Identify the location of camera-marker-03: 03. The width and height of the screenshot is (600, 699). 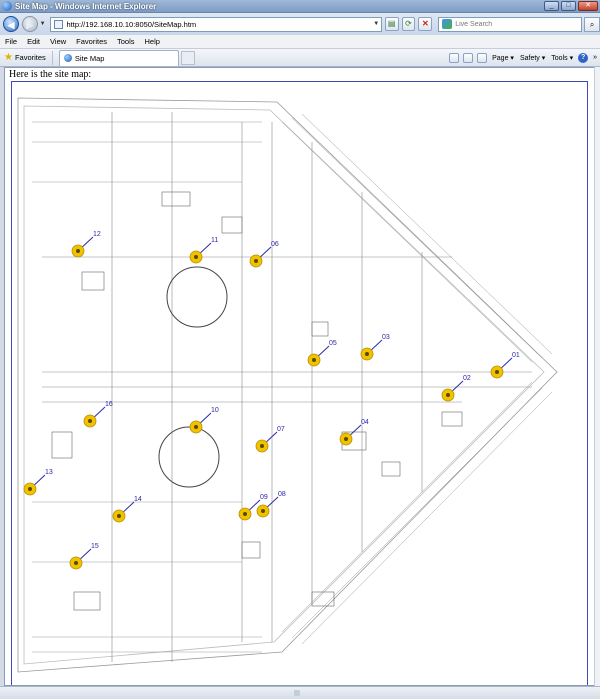
(375, 347).